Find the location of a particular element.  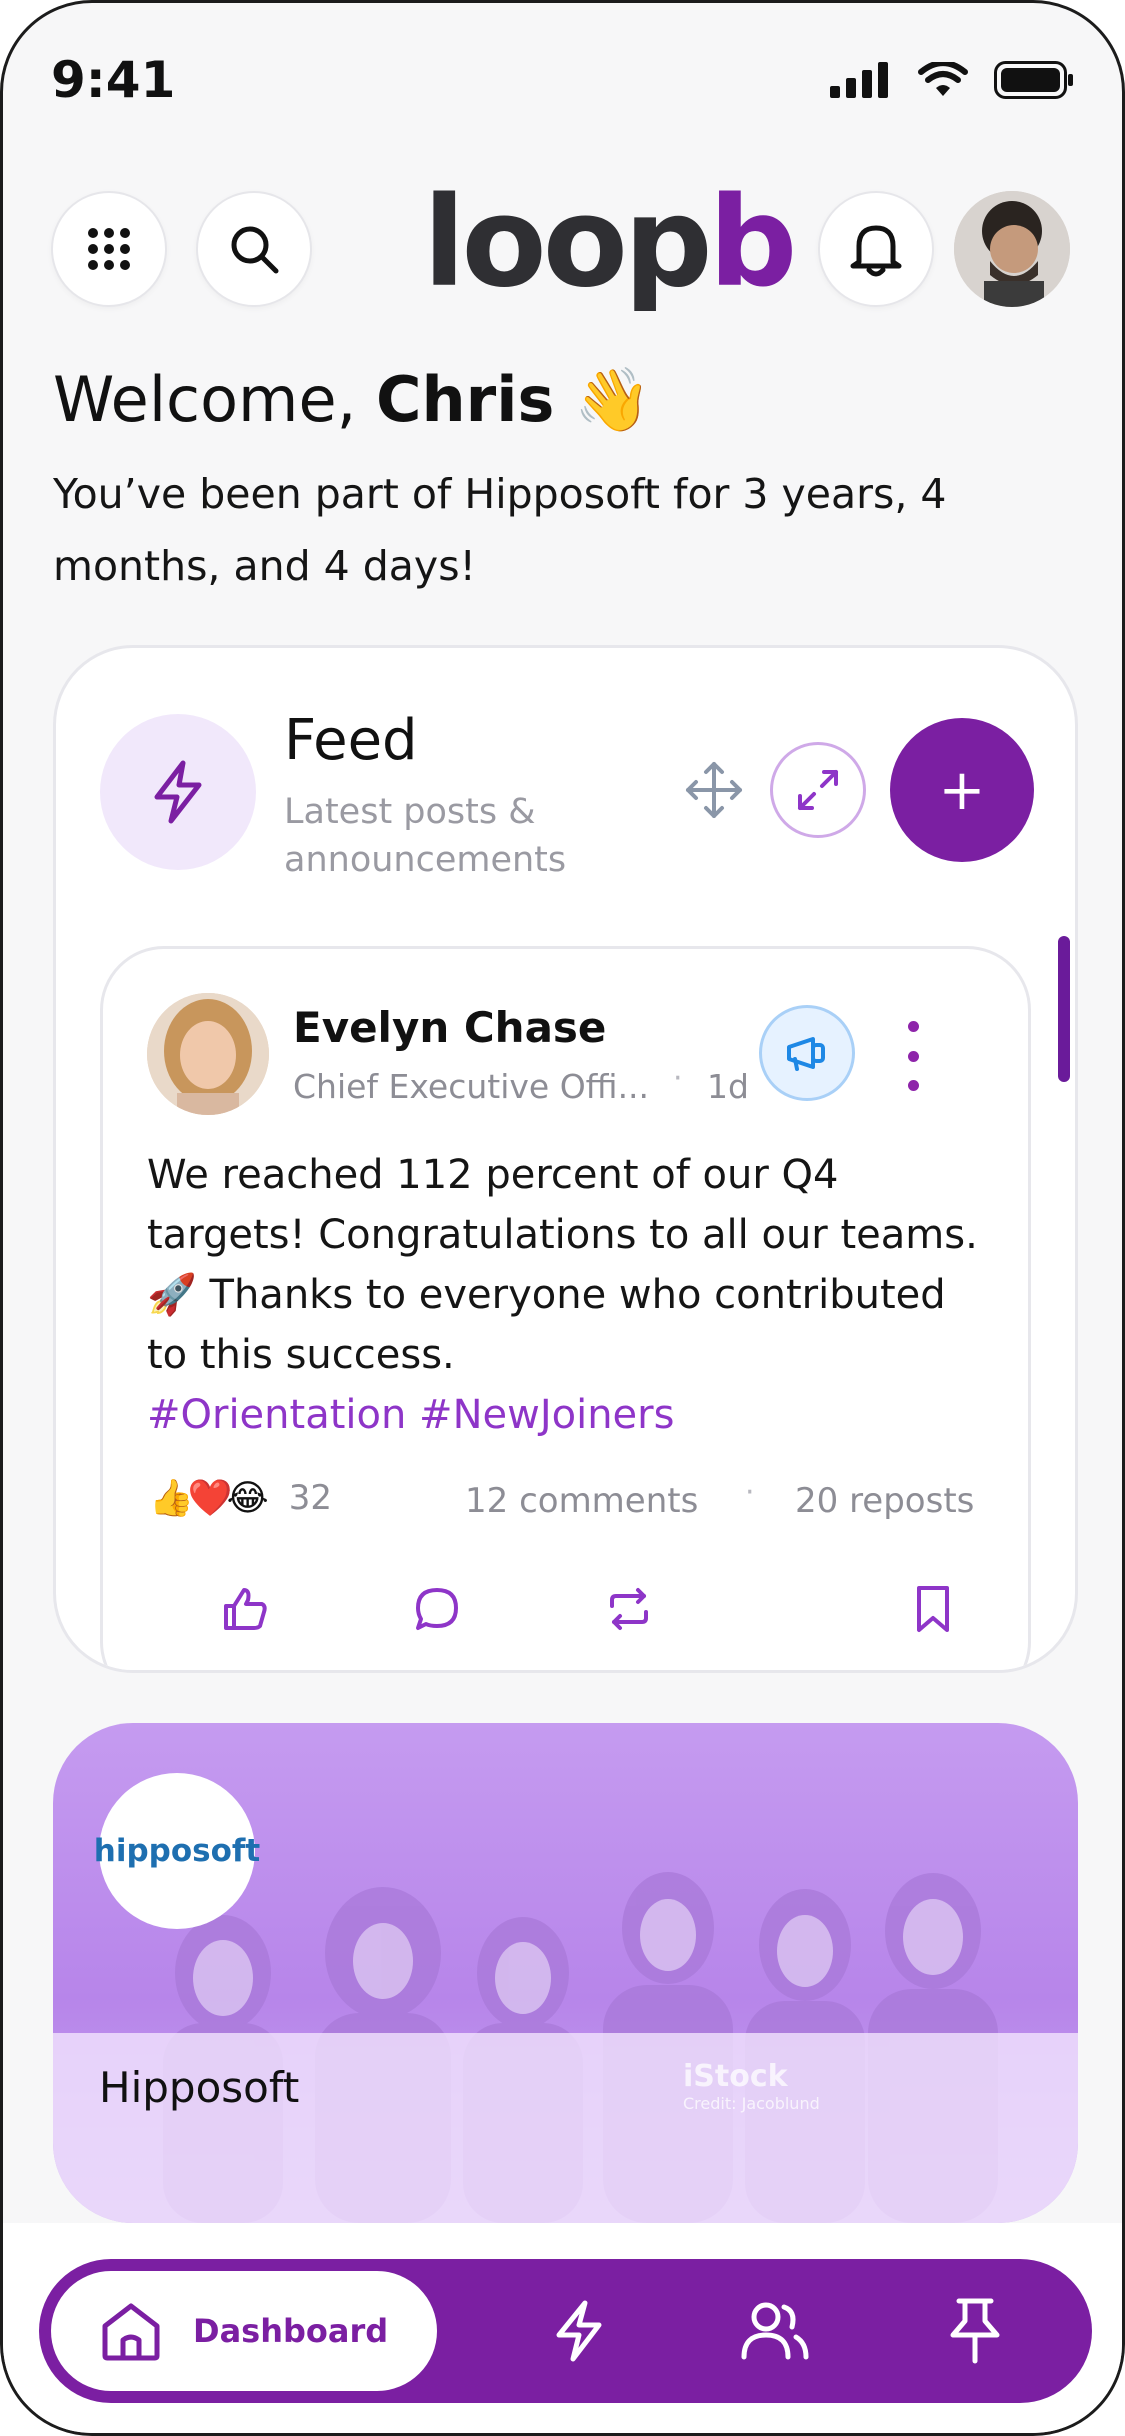

welcome-heading: Welcome, Chris 👋 is located at coordinates (352, 400).